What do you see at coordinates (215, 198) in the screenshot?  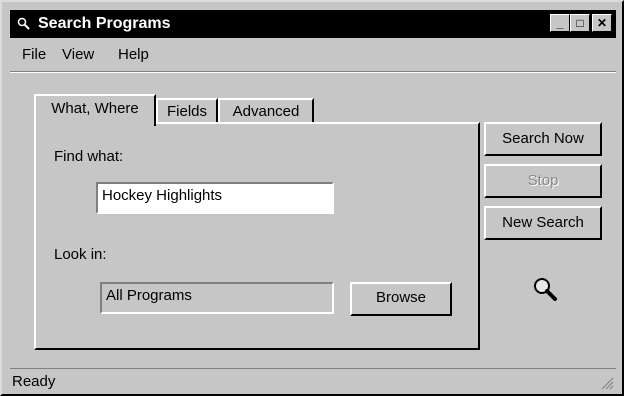 I see `find-what-input: Hockey Highlights` at bounding box center [215, 198].